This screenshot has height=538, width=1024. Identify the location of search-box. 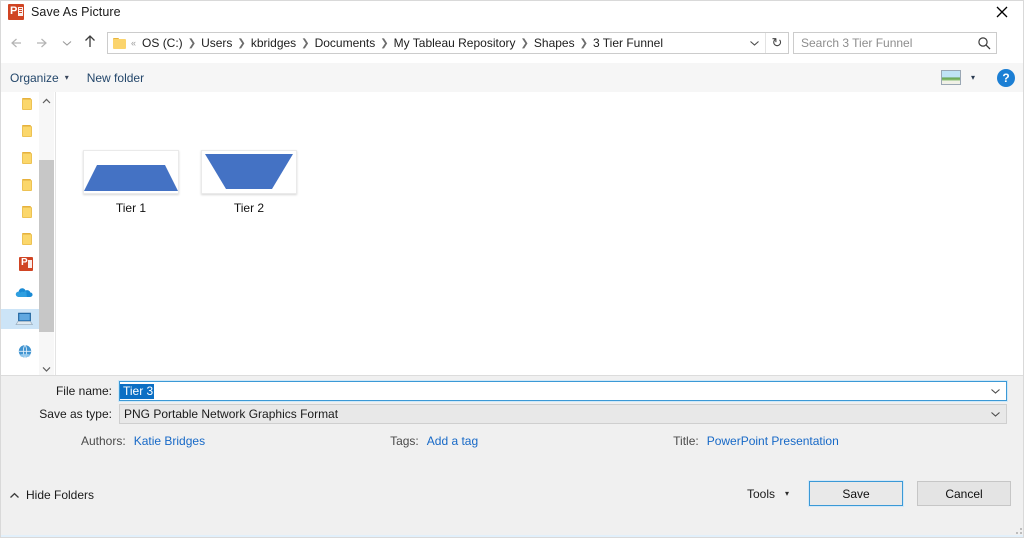
(895, 43).